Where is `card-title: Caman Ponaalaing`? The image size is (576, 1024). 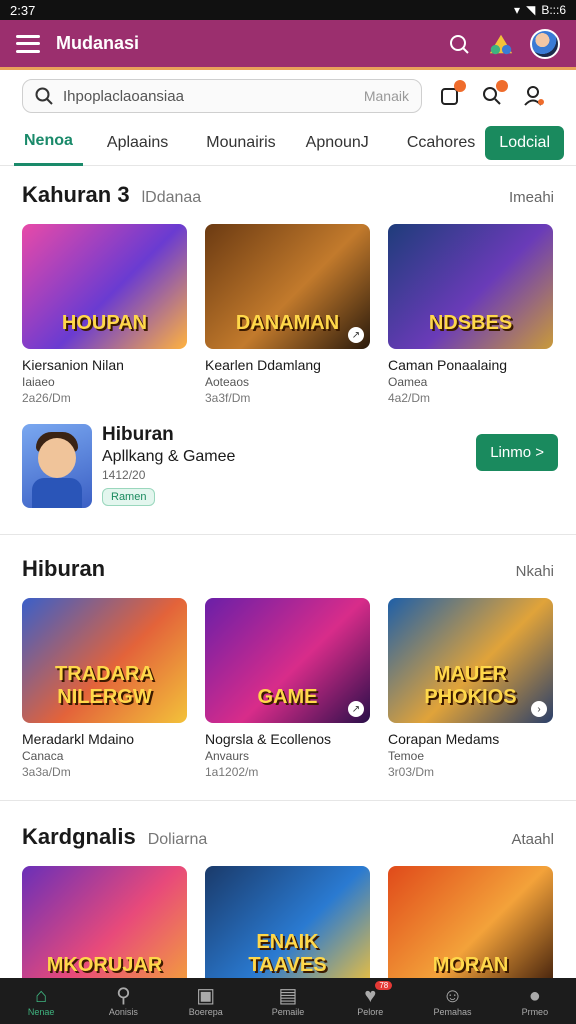
card-title: Caman Ponaalaing is located at coordinates (448, 365).